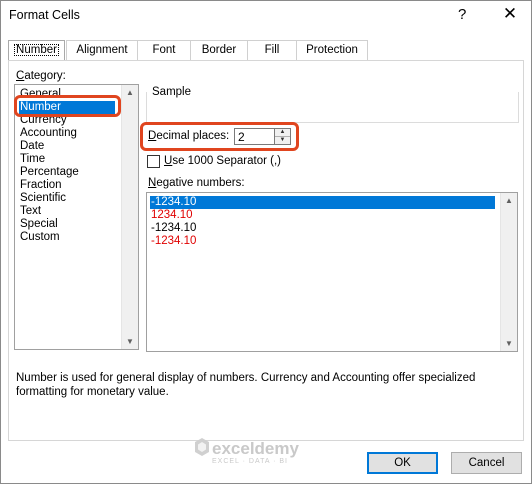 This screenshot has height=484, width=532. I want to click on tab-alignment: Alignment, so click(102, 50).